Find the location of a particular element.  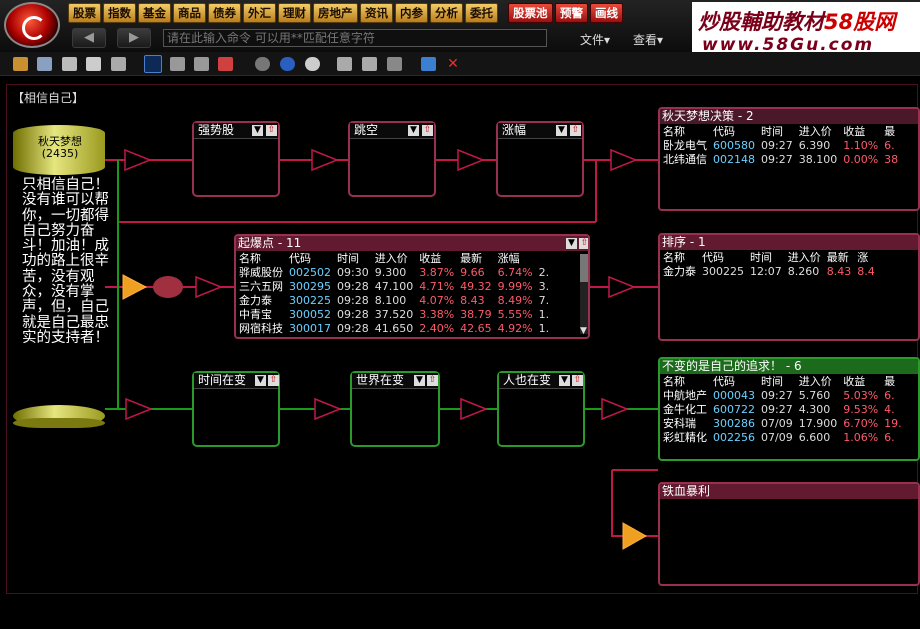

table-row: 金牛化工 600722 09:27 4.300 9.53% 4. is located at coordinates (782, 409).